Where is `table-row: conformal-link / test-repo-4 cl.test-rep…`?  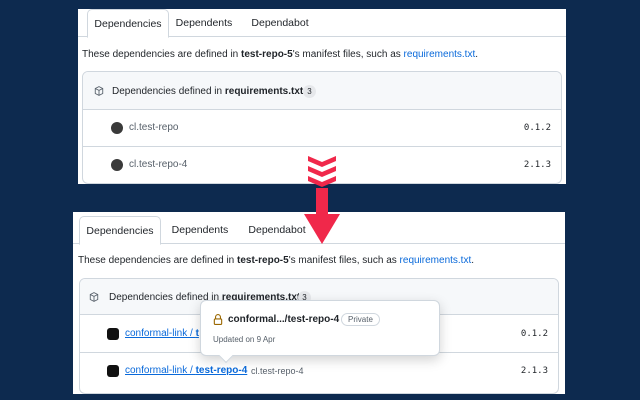
table-row: conformal-link / test-repo-4 cl.test-rep… is located at coordinates (319, 373).